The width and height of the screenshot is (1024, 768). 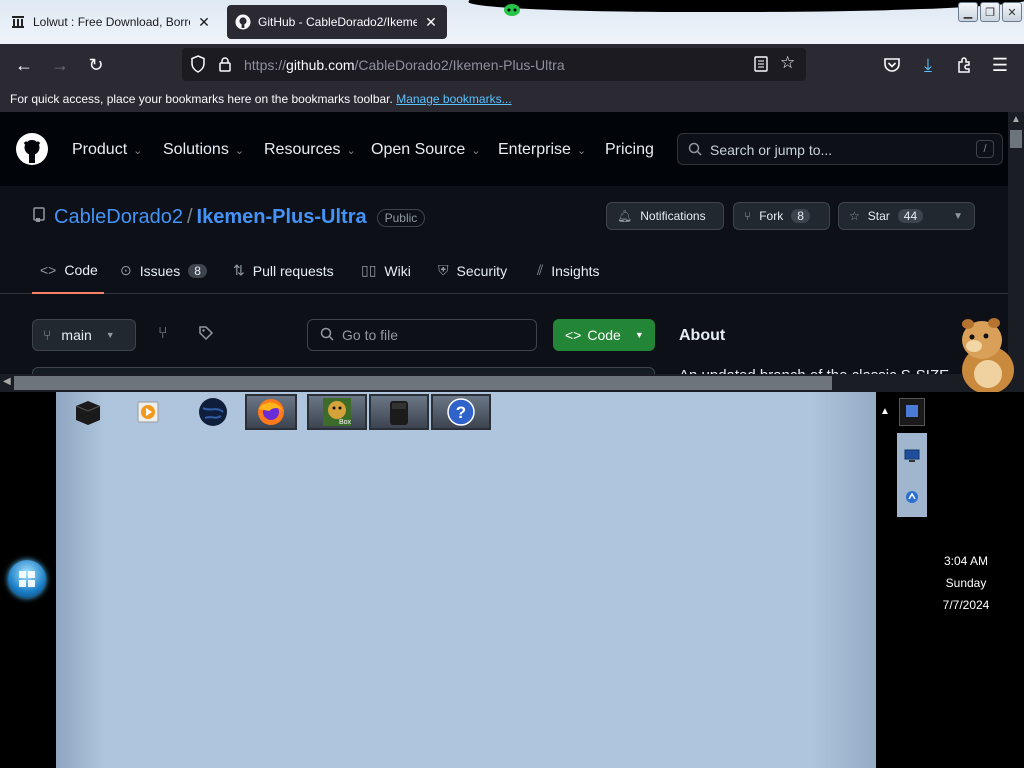 I want to click on tab-pull-requests: ⇅ Pull requests, so click(x=283, y=270).